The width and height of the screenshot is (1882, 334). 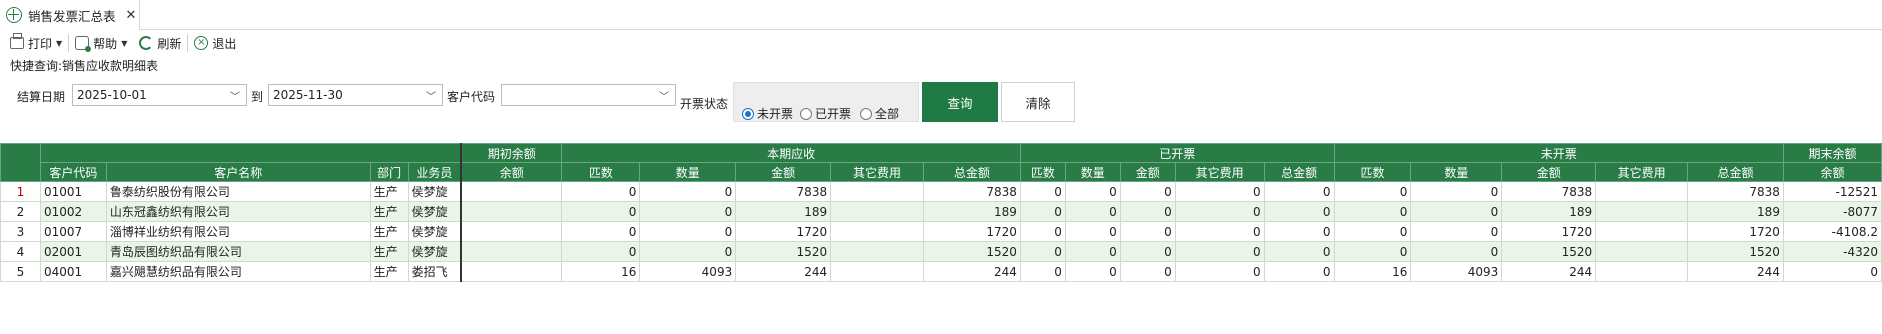 What do you see at coordinates (688, 172) in the screenshot?
I see `col-current-qty: 数量` at bounding box center [688, 172].